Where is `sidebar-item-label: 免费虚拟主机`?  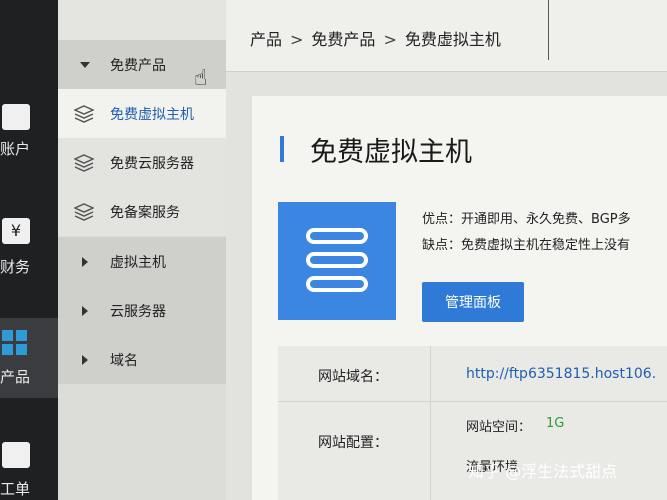
sidebar-item-label: 免费虚拟主机 is located at coordinates (152, 114).